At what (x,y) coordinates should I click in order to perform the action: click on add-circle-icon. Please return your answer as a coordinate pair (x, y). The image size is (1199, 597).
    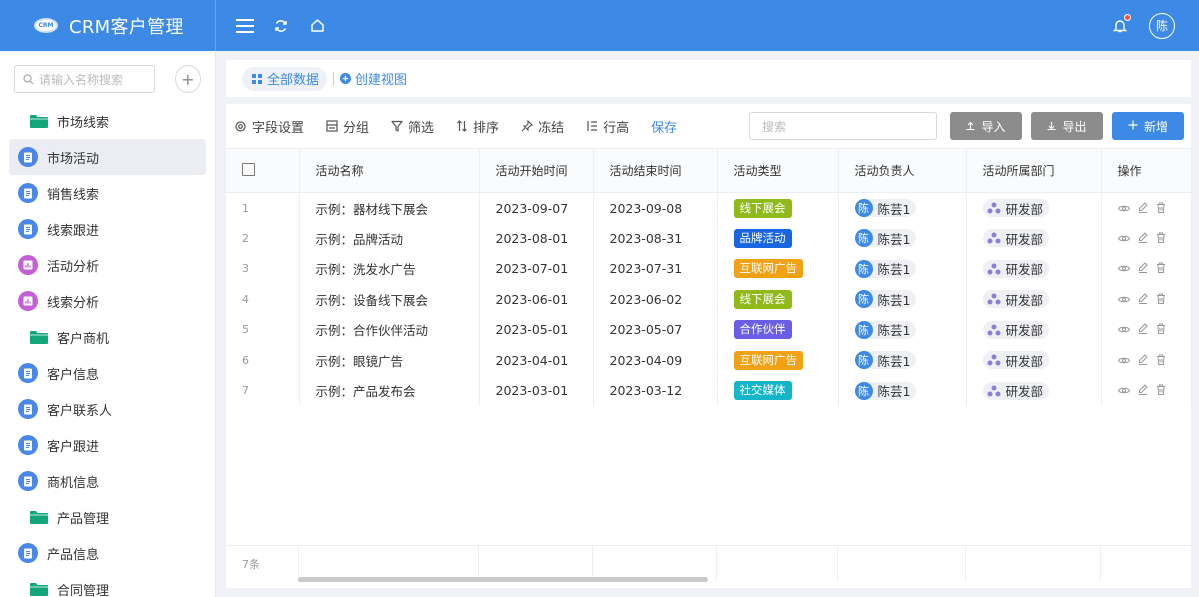
    Looking at the image, I should click on (346, 78).